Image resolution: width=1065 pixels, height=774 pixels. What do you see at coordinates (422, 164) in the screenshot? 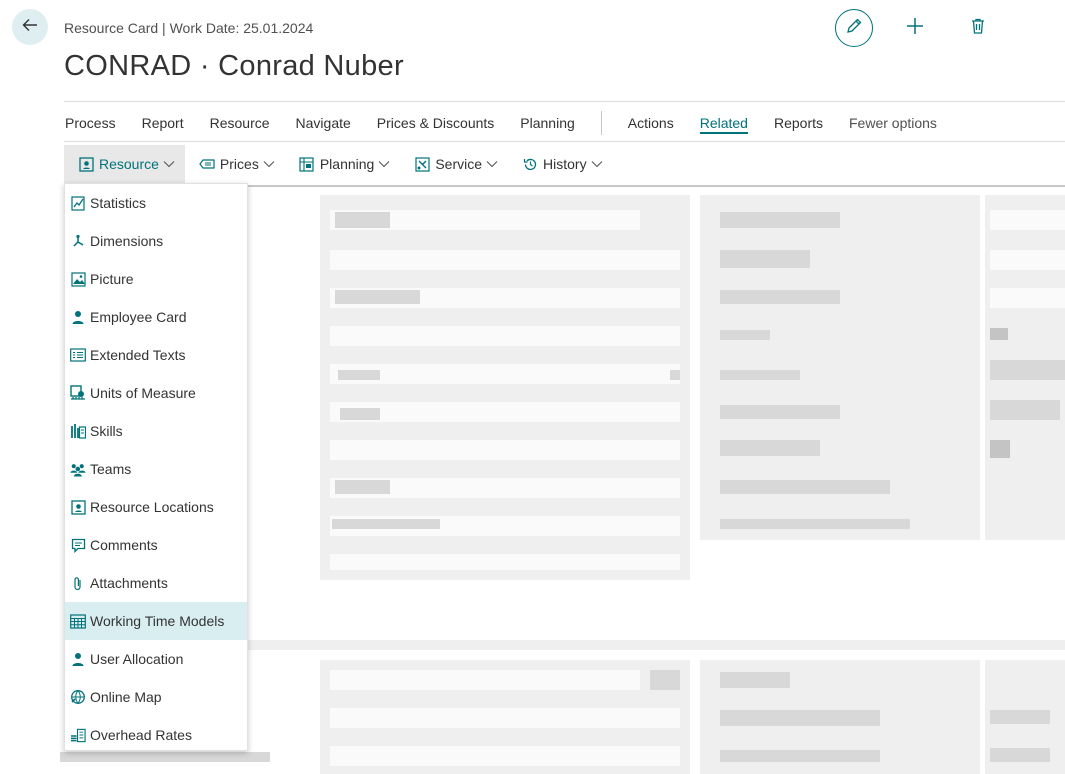
I see `service-icon` at bounding box center [422, 164].